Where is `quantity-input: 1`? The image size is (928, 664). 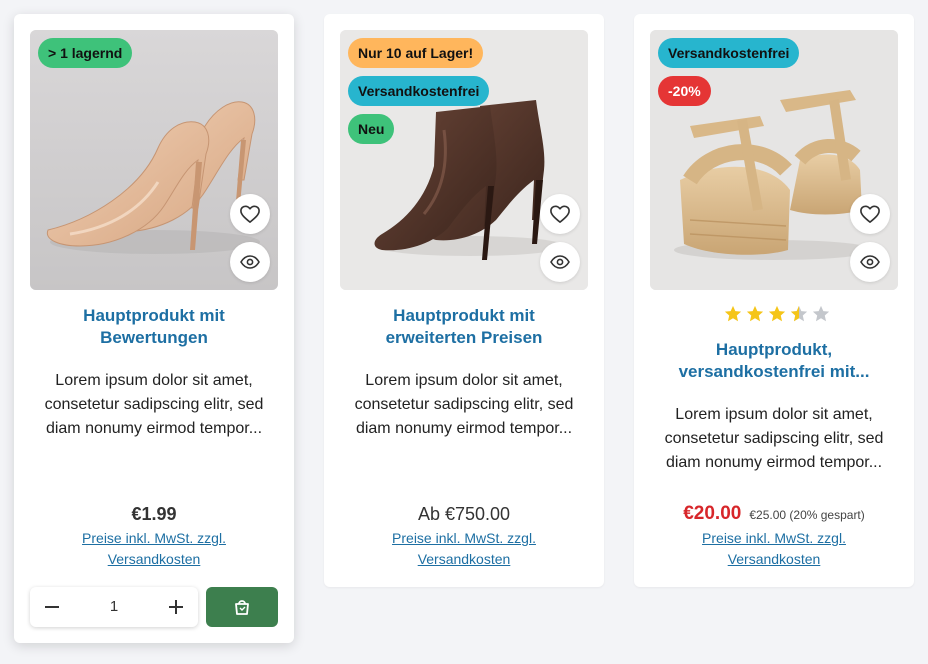
quantity-input: 1 is located at coordinates (114, 607).